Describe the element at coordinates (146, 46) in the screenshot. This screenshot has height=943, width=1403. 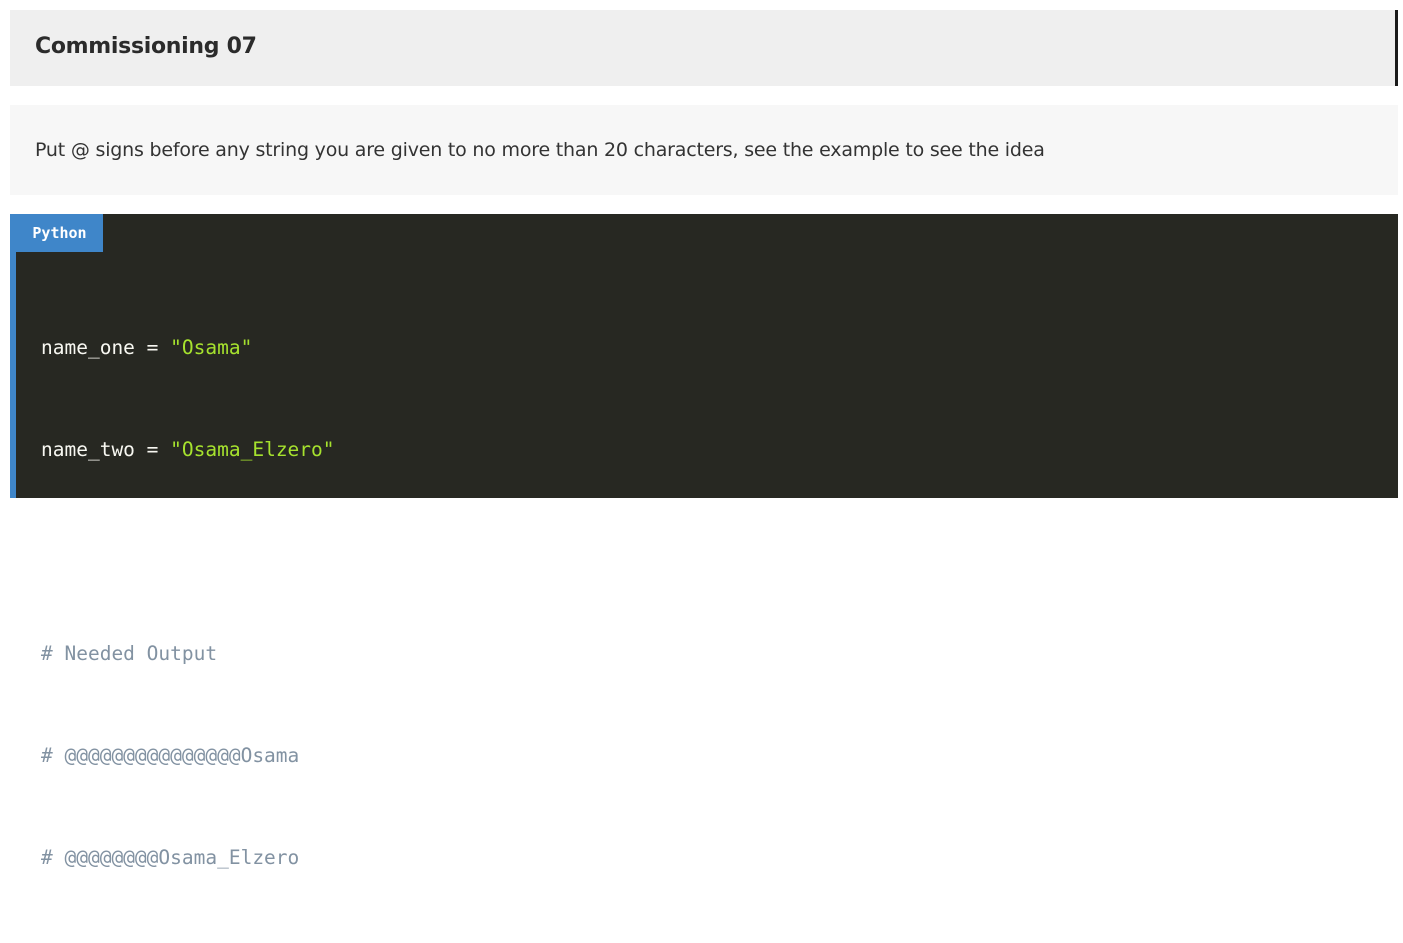
I see `exercise-title: Commissioning 07` at that location.